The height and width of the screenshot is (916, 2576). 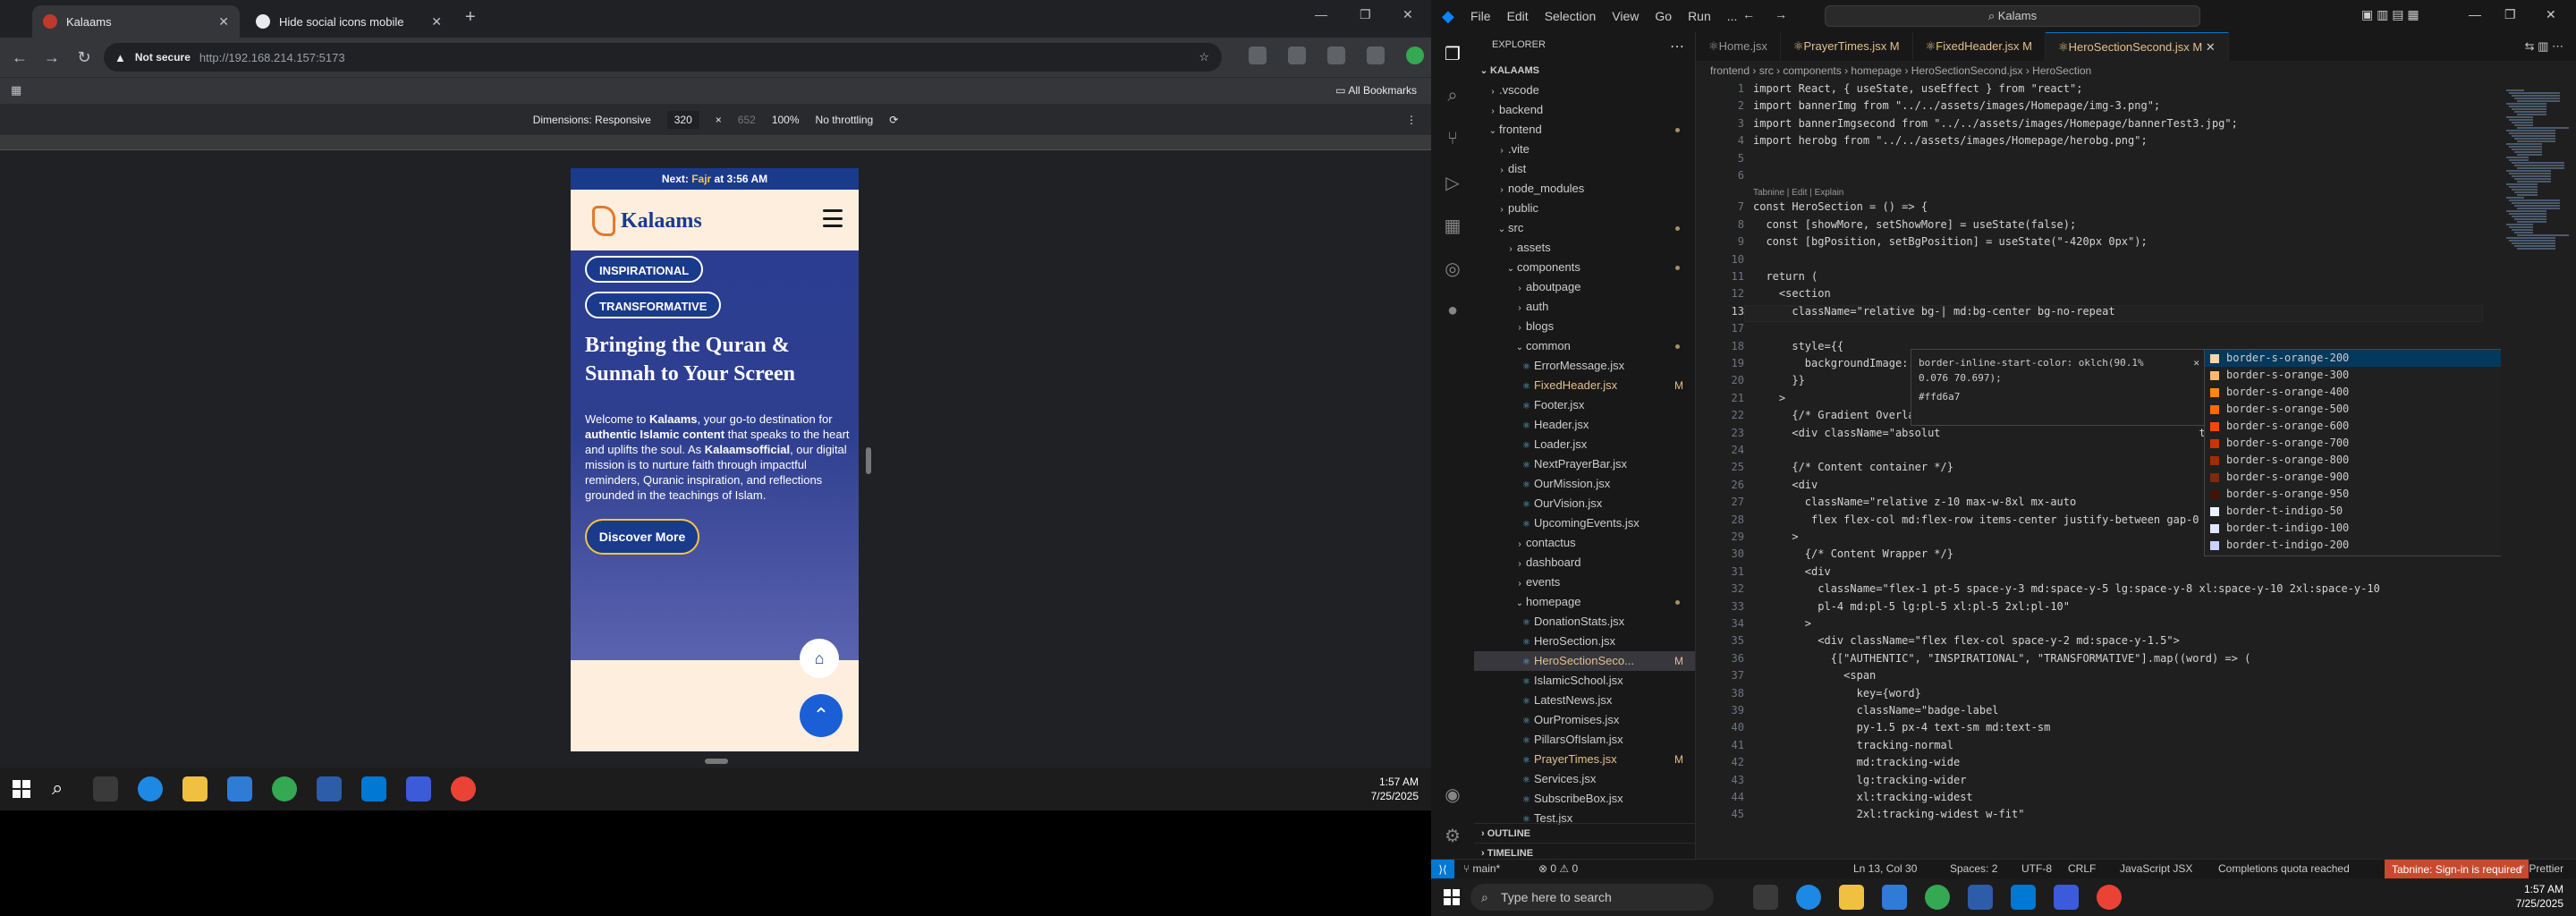 I want to click on file-item: ⚛ Loader.jsx, so click(x=1584, y=444).